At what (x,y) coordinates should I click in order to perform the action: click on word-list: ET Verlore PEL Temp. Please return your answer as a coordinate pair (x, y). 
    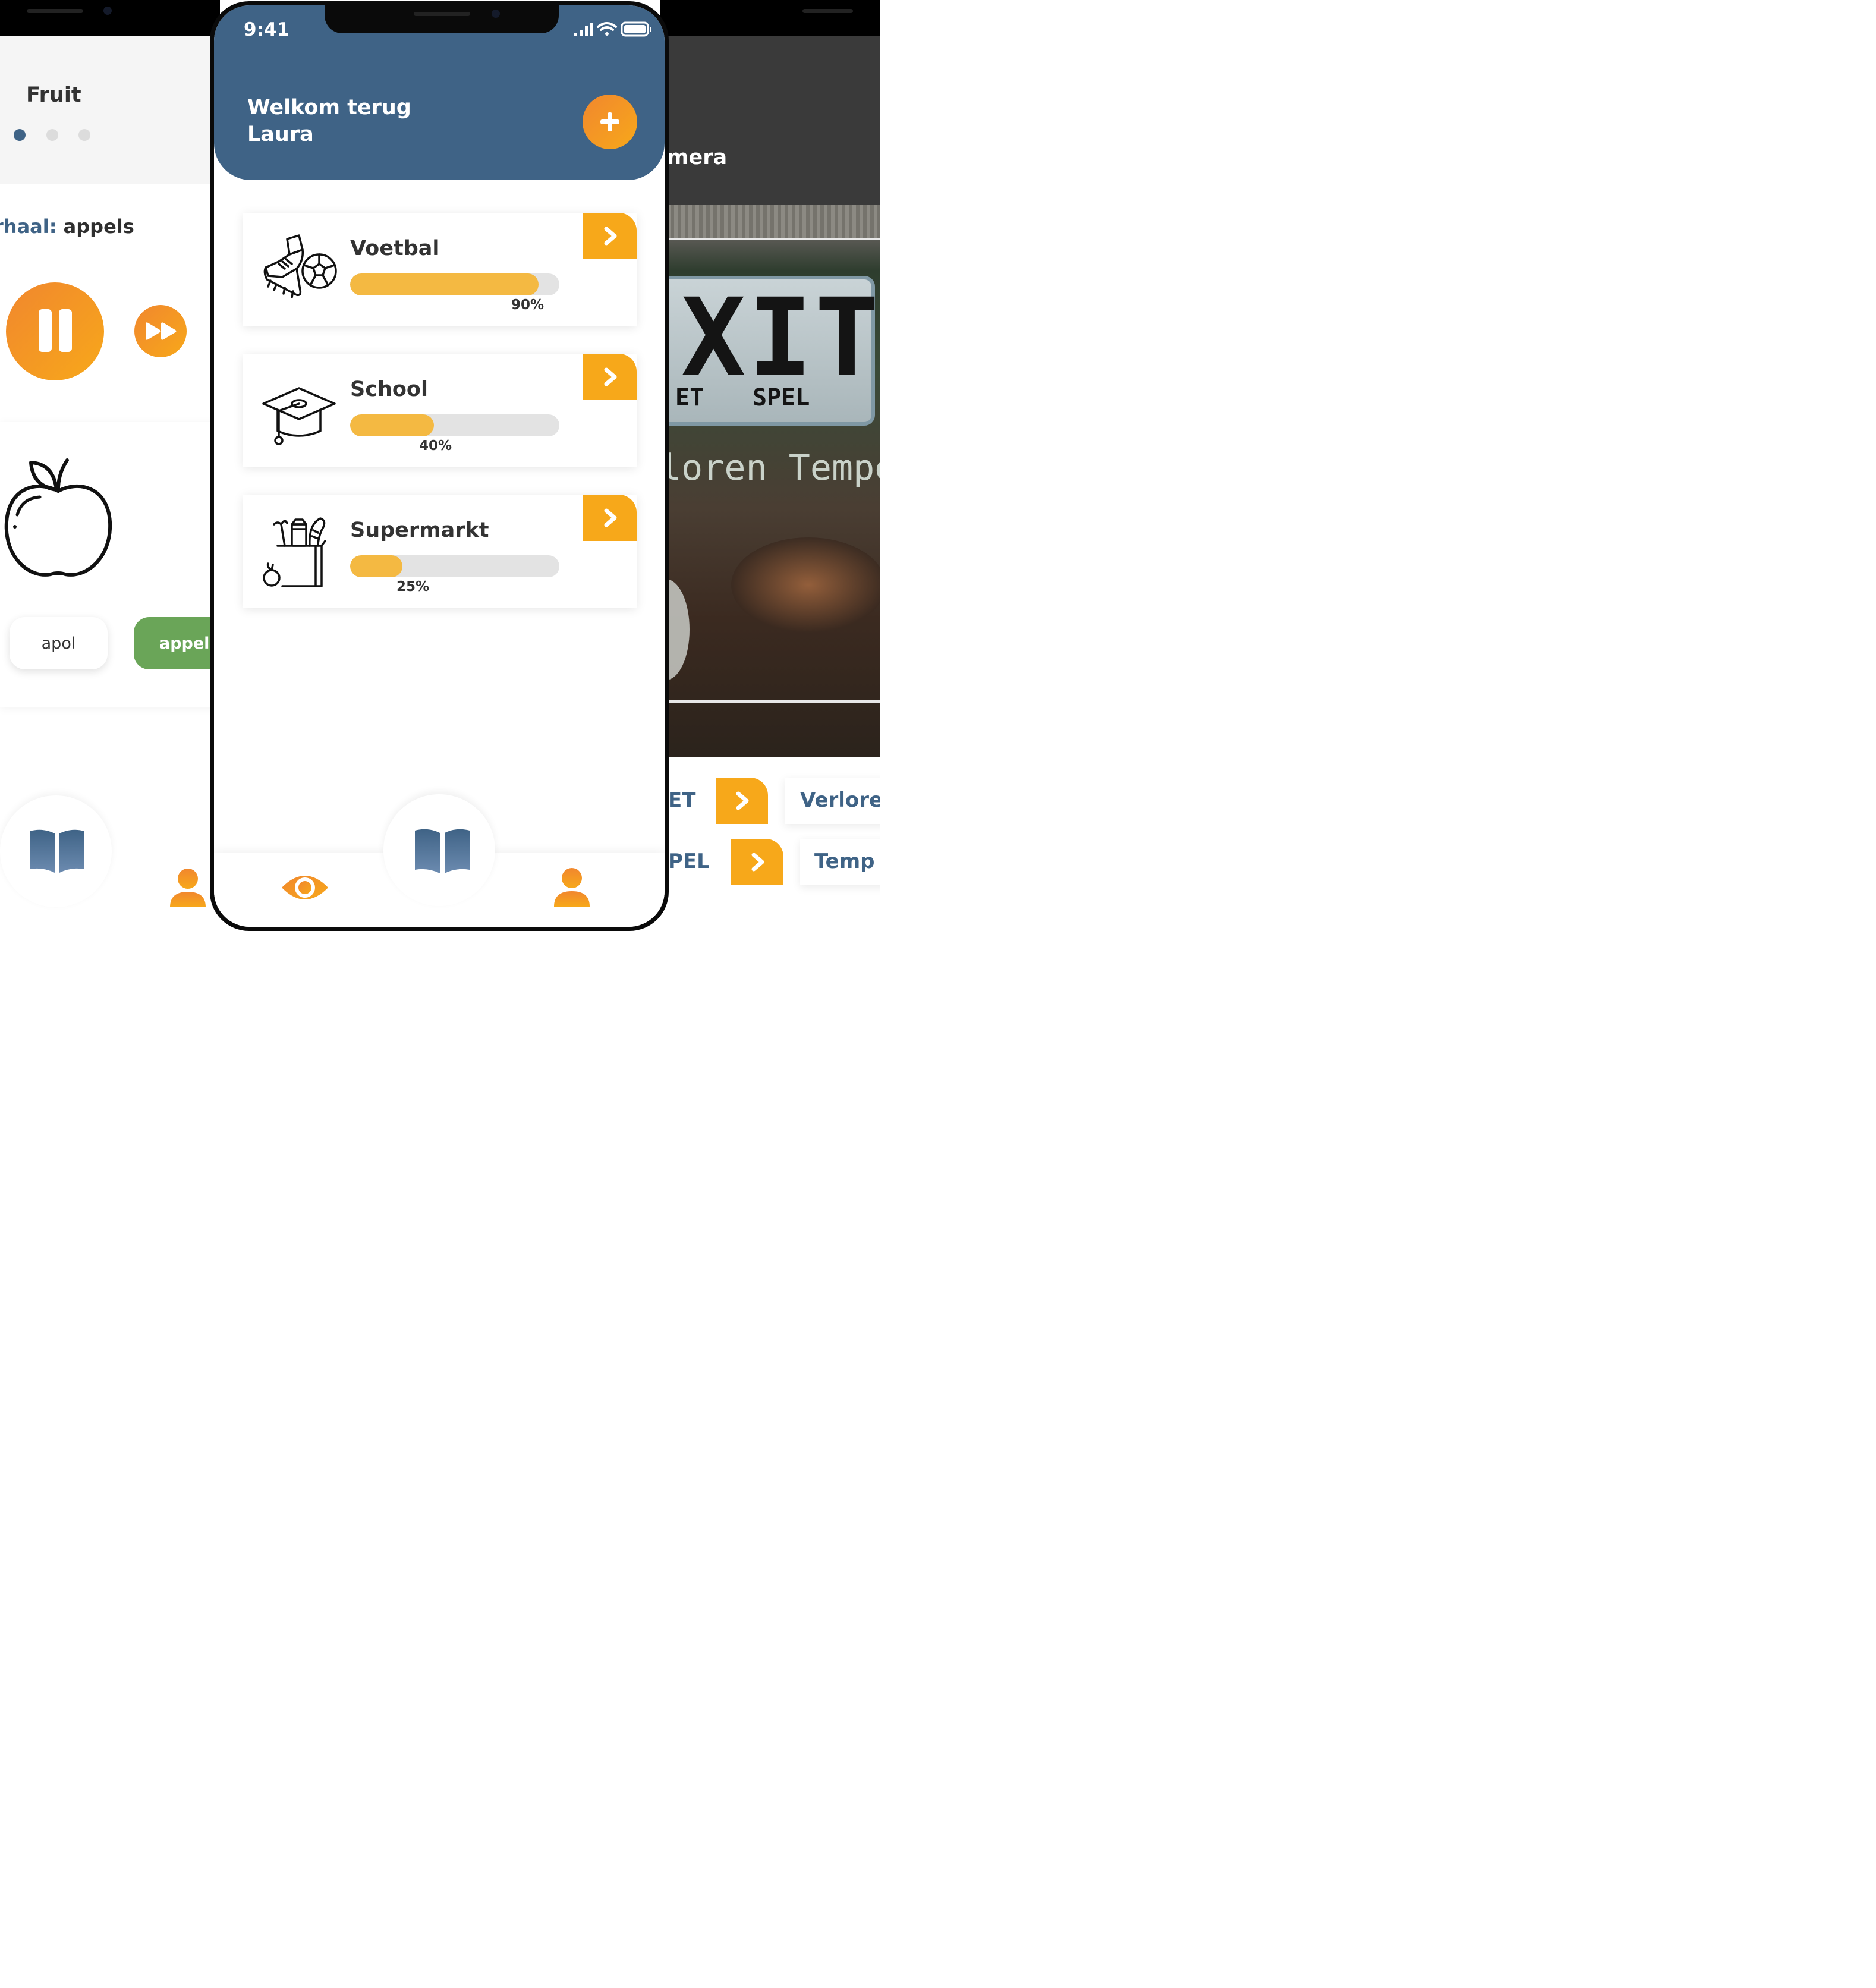
    Looking at the image, I should click on (770, 844).